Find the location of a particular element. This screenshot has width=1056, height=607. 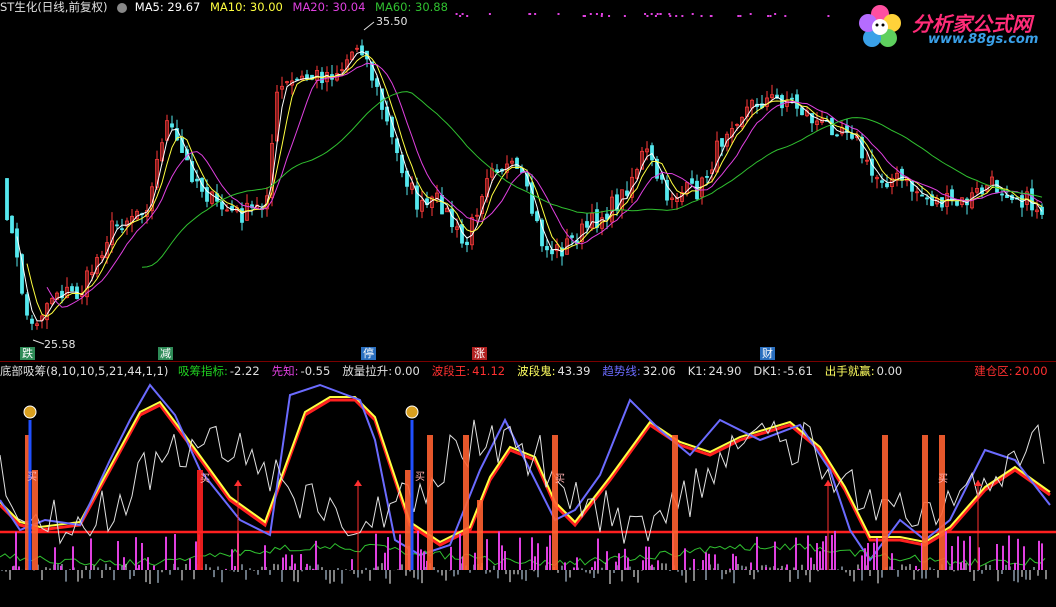

indicator-item: DK1: -5.61 is located at coordinates (785, 371).